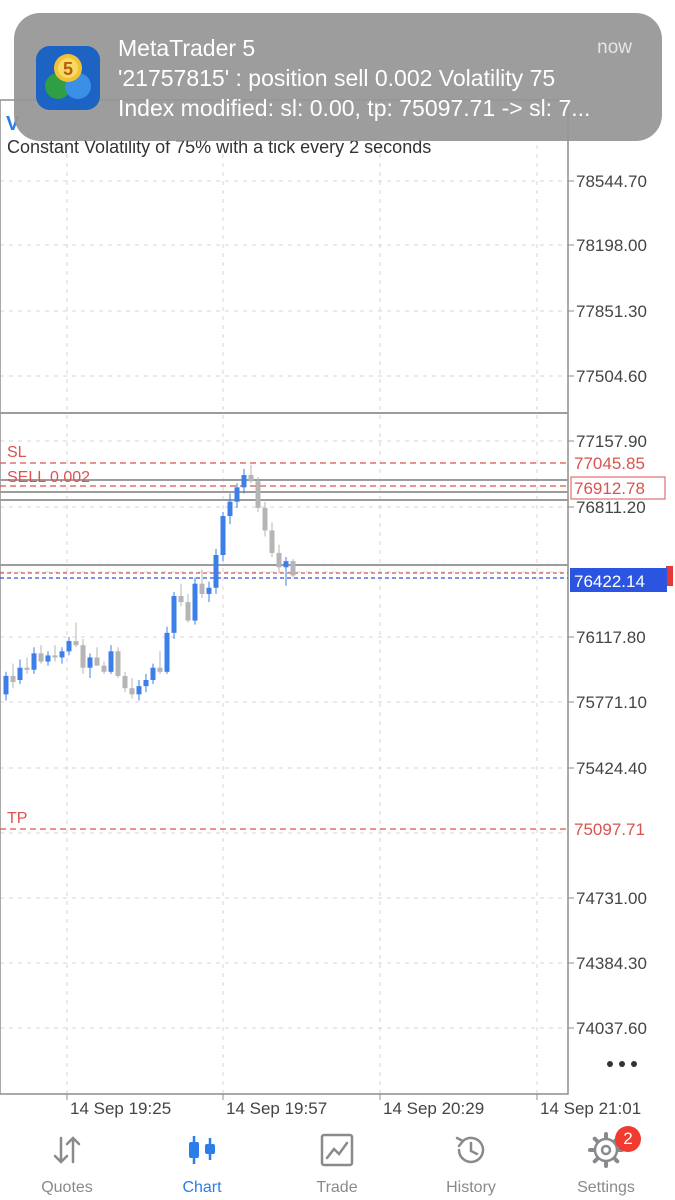 The height and width of the screenshot is (1200, 675). I want to click on tab-history: History, so click(471, 1162).